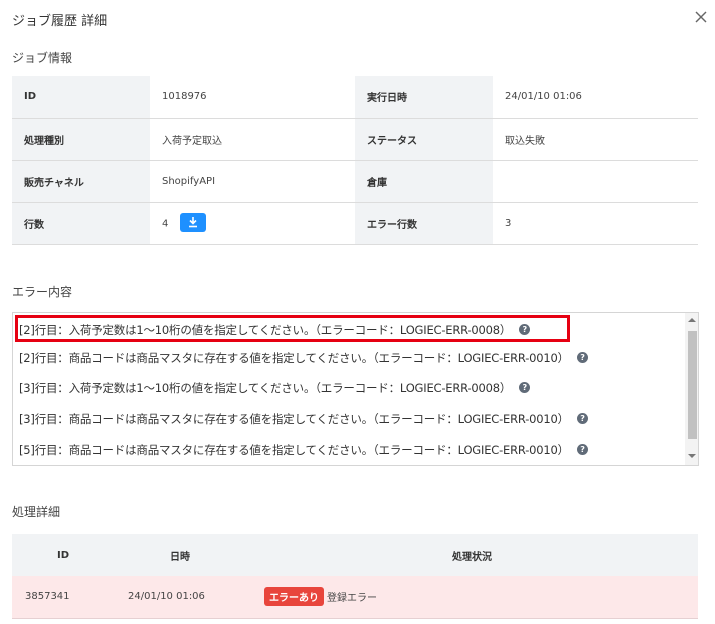 The image size is (715, 624). I want to click on job-info-value: ShopifyAPI, so click(252, 181).